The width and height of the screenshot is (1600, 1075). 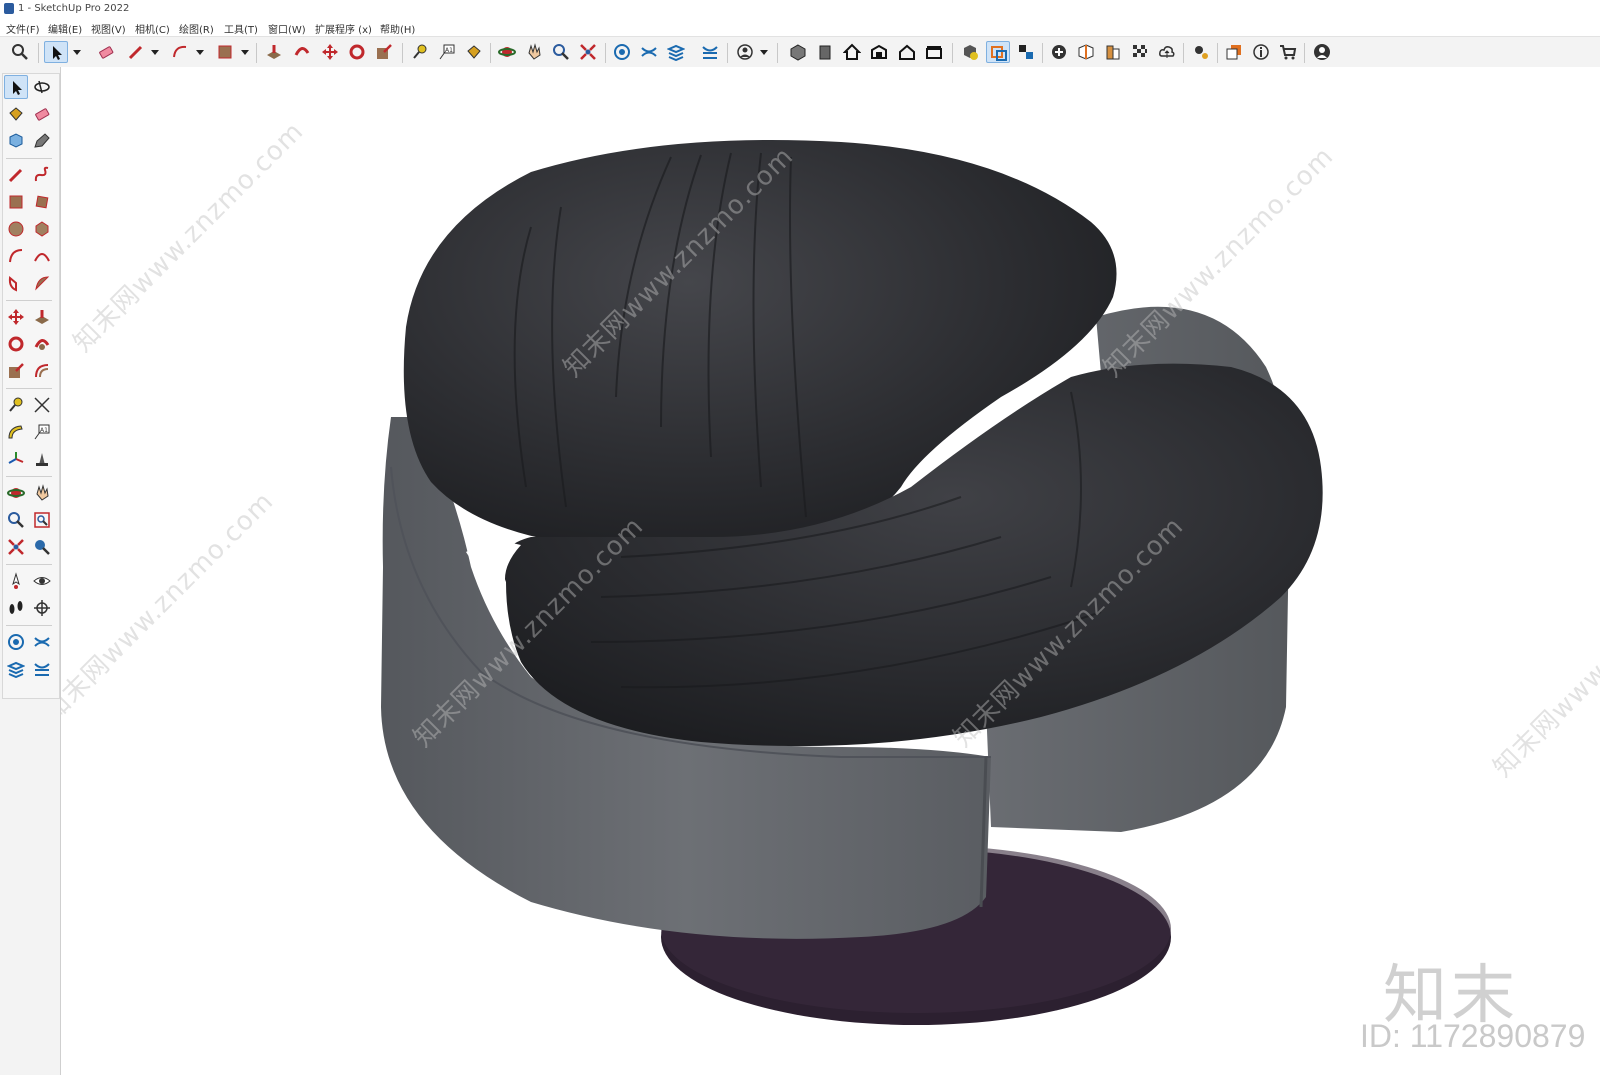 What do you see at coordinates (907, 52) in the screenshot?
I see `back-view-icon` at bounding box center [907, 52].